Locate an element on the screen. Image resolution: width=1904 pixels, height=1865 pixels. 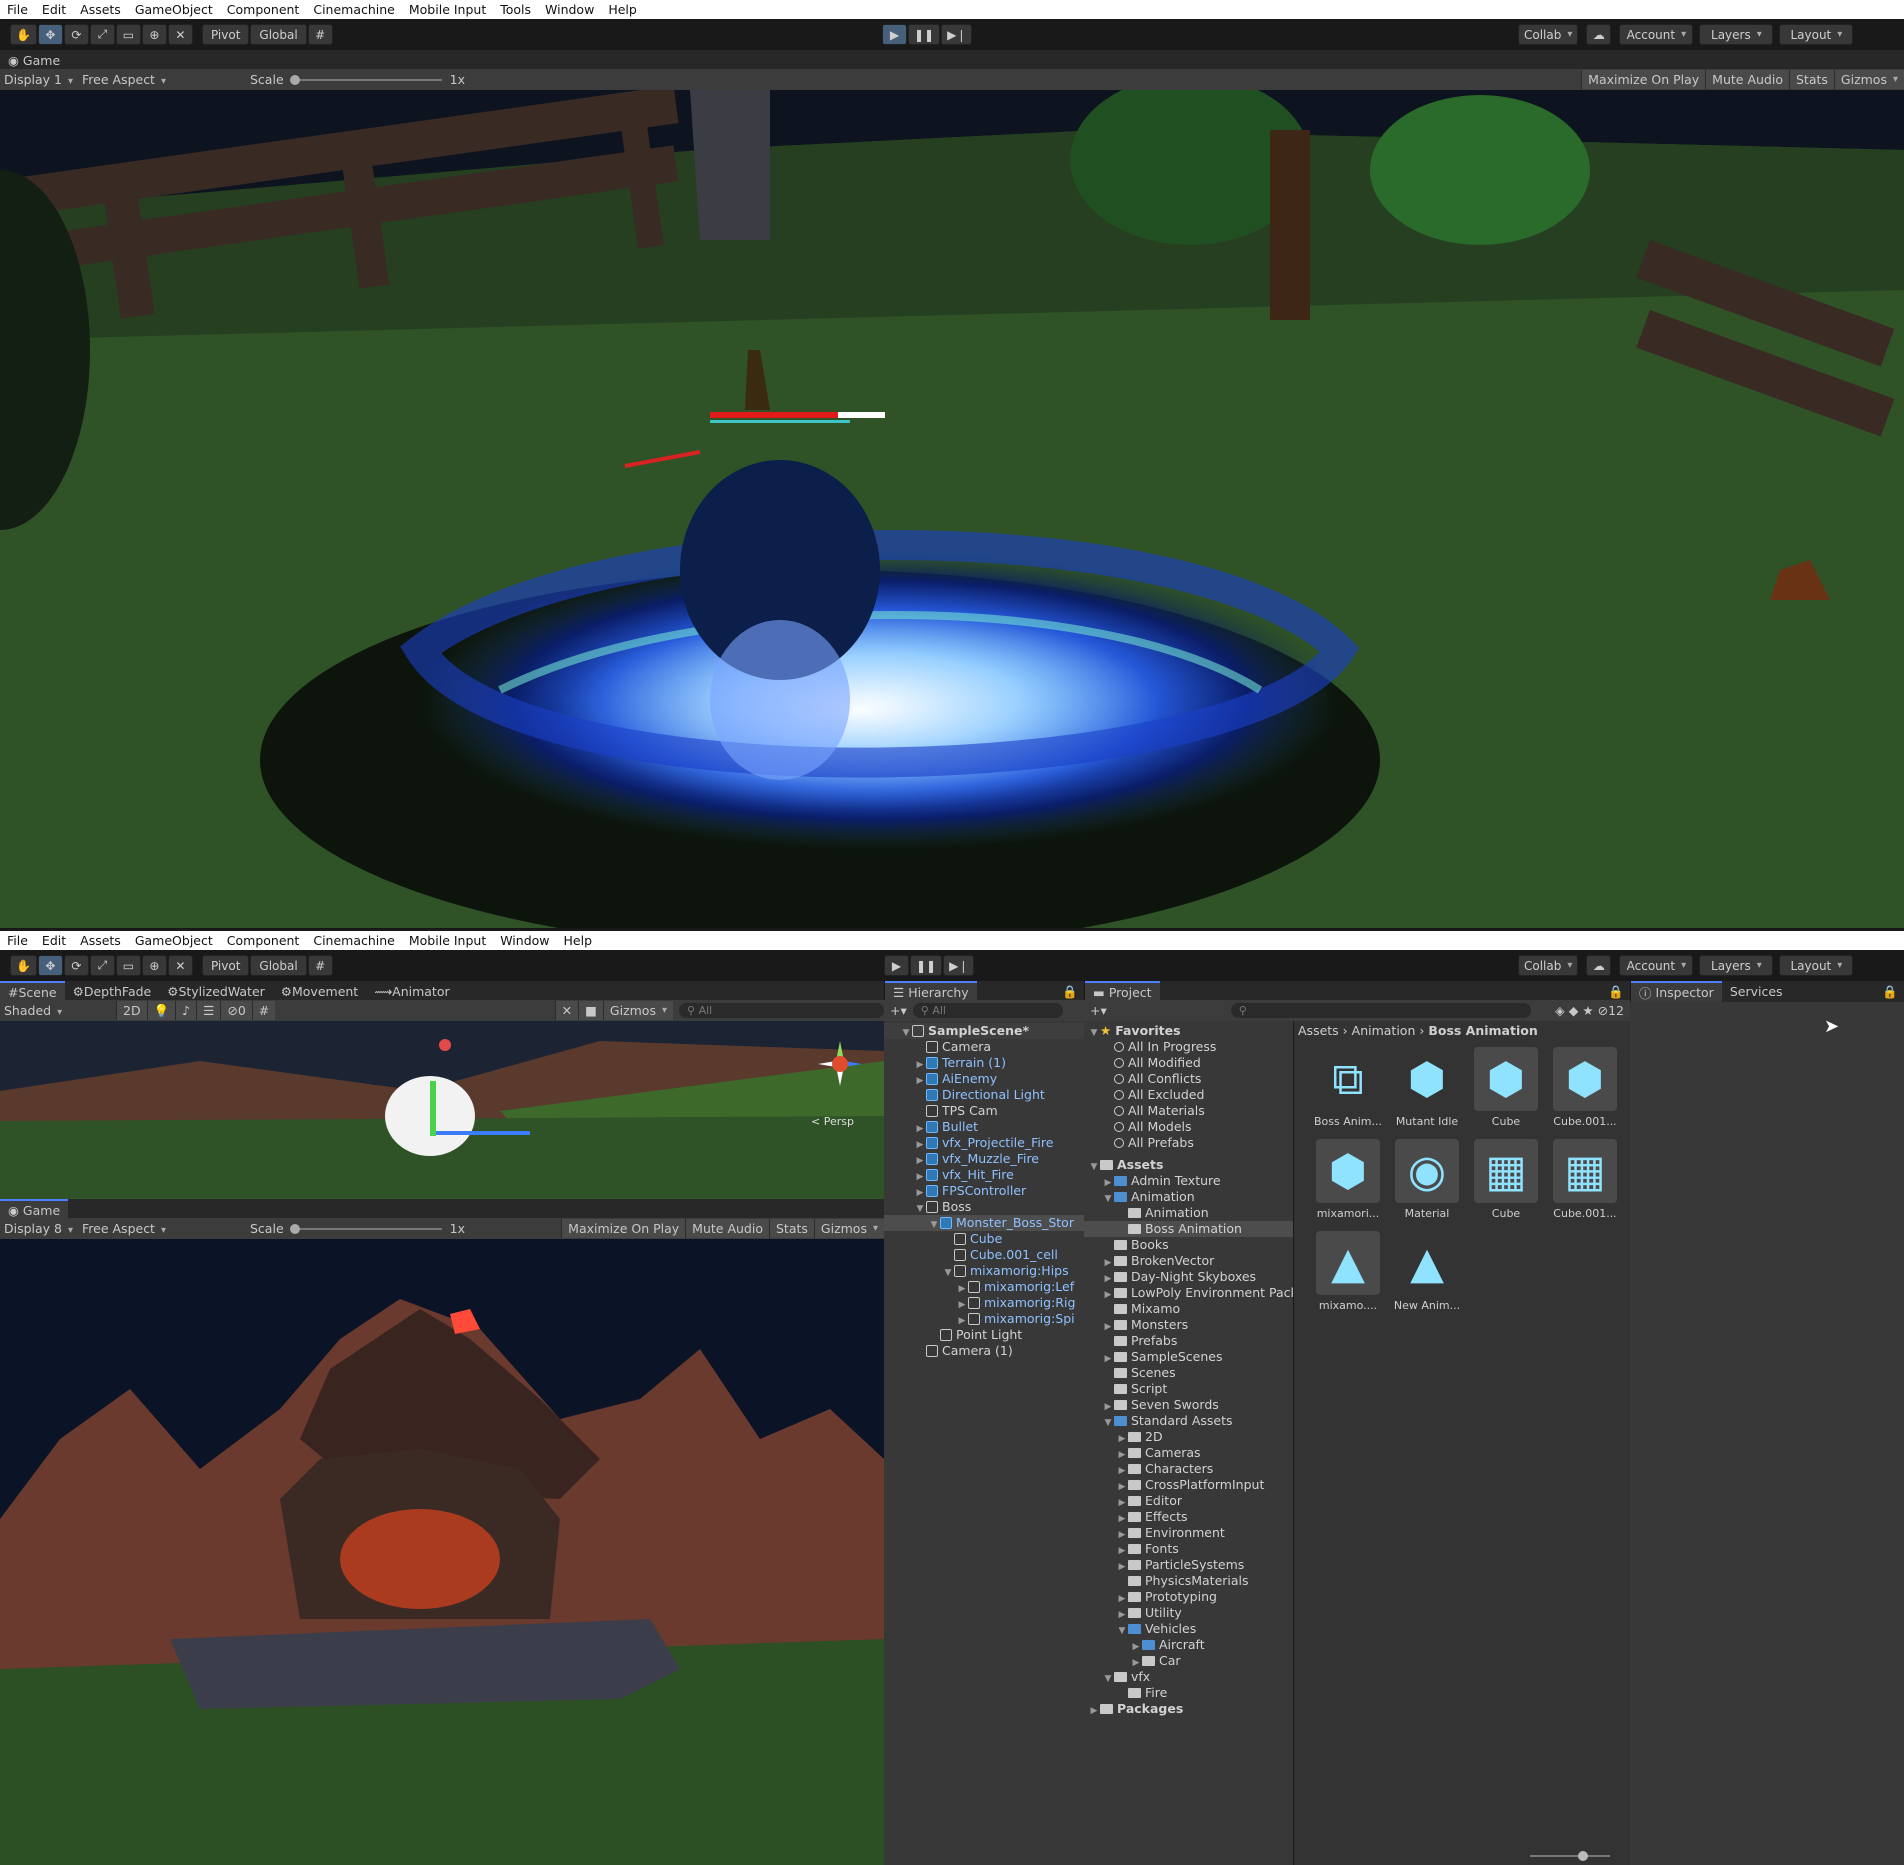
stats-button: Stats is located at coordinates (1811, 79).